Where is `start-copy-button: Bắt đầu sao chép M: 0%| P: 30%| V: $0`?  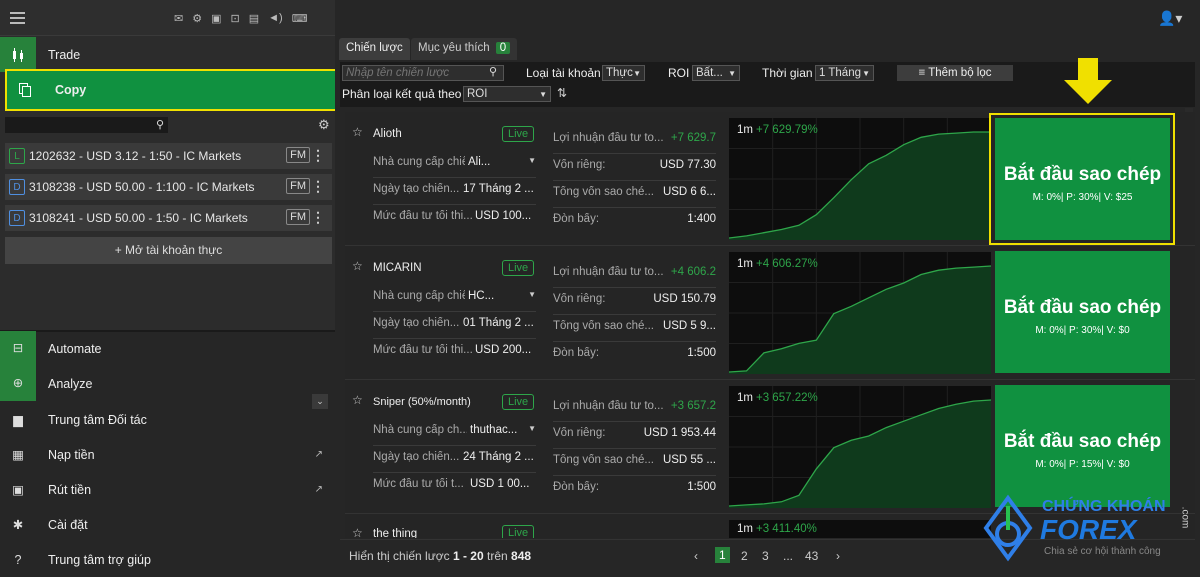
start-copy-button: Bắt đầu sao chép M: 0%| P: 30%| V: $0 is located at coordinates (1082, 312).